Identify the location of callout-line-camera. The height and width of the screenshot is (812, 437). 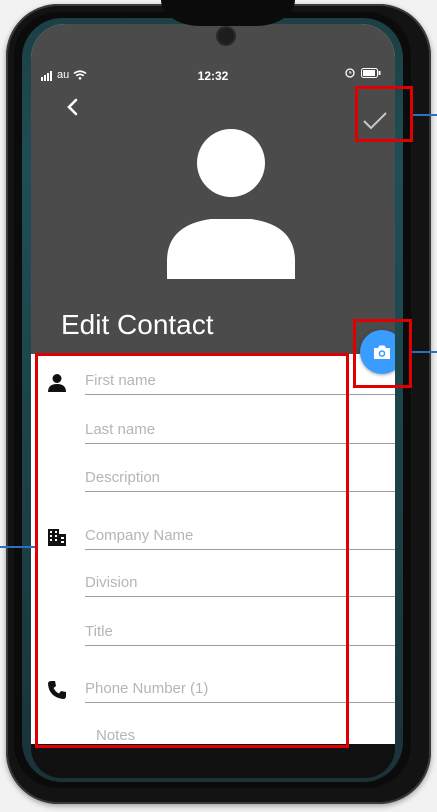
(424, 352).